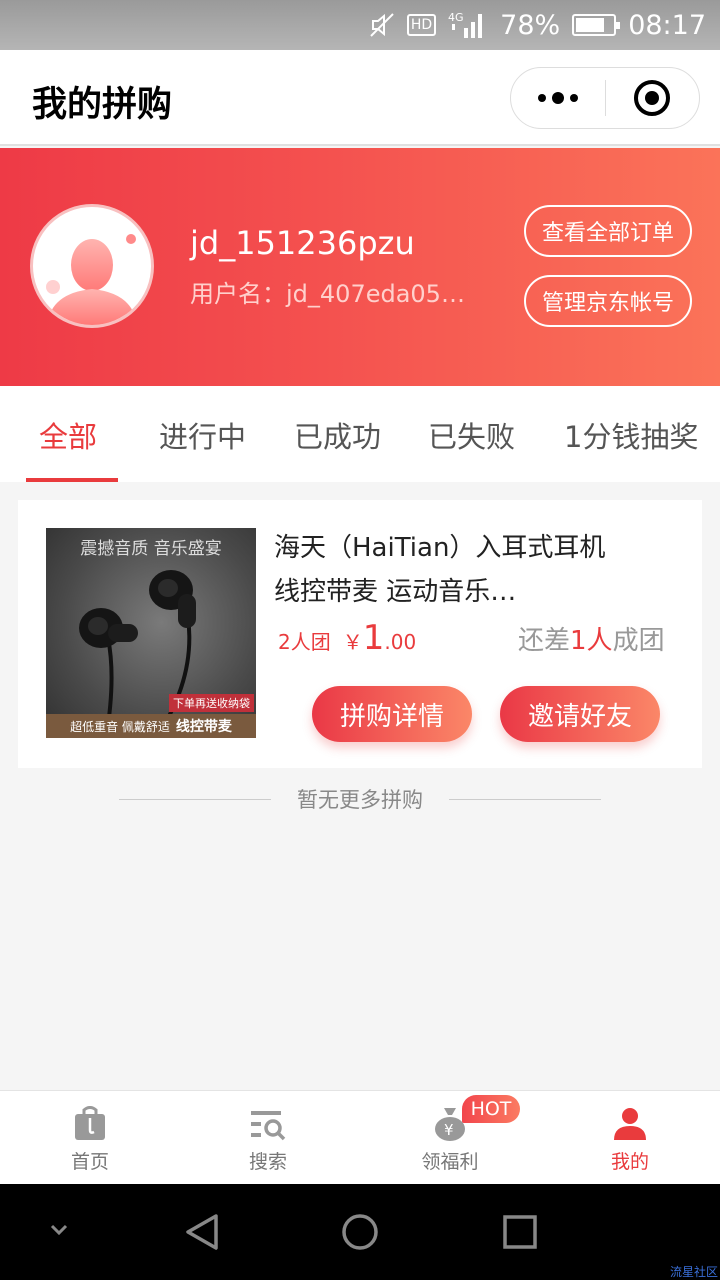 The width and height of the screenshot is (720, 1280). I want to click on product-image-footer: 超低重音 佩戴舒适 线控带麦, so click(151, 726).